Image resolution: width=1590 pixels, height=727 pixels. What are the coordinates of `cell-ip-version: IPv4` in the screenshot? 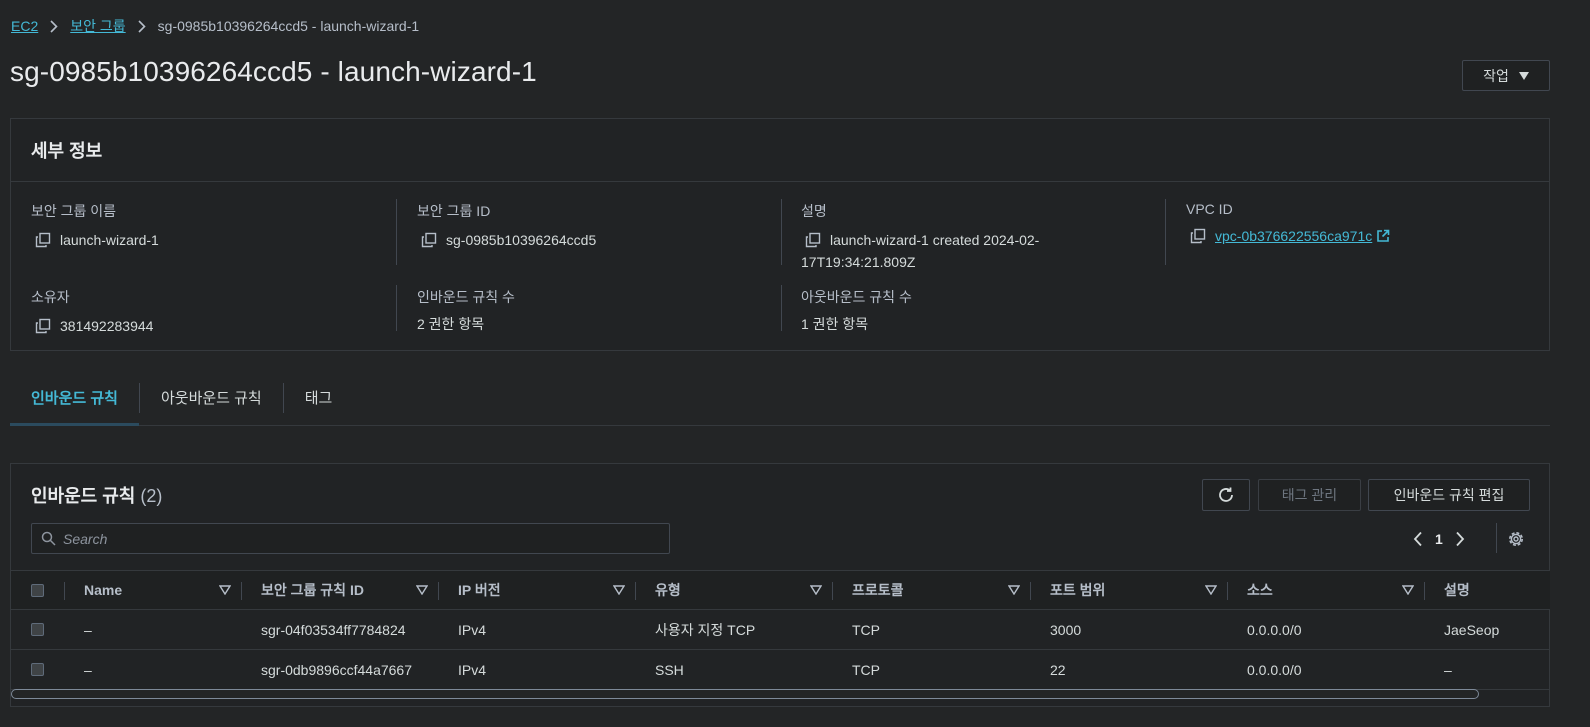 It's located at (472, 669).